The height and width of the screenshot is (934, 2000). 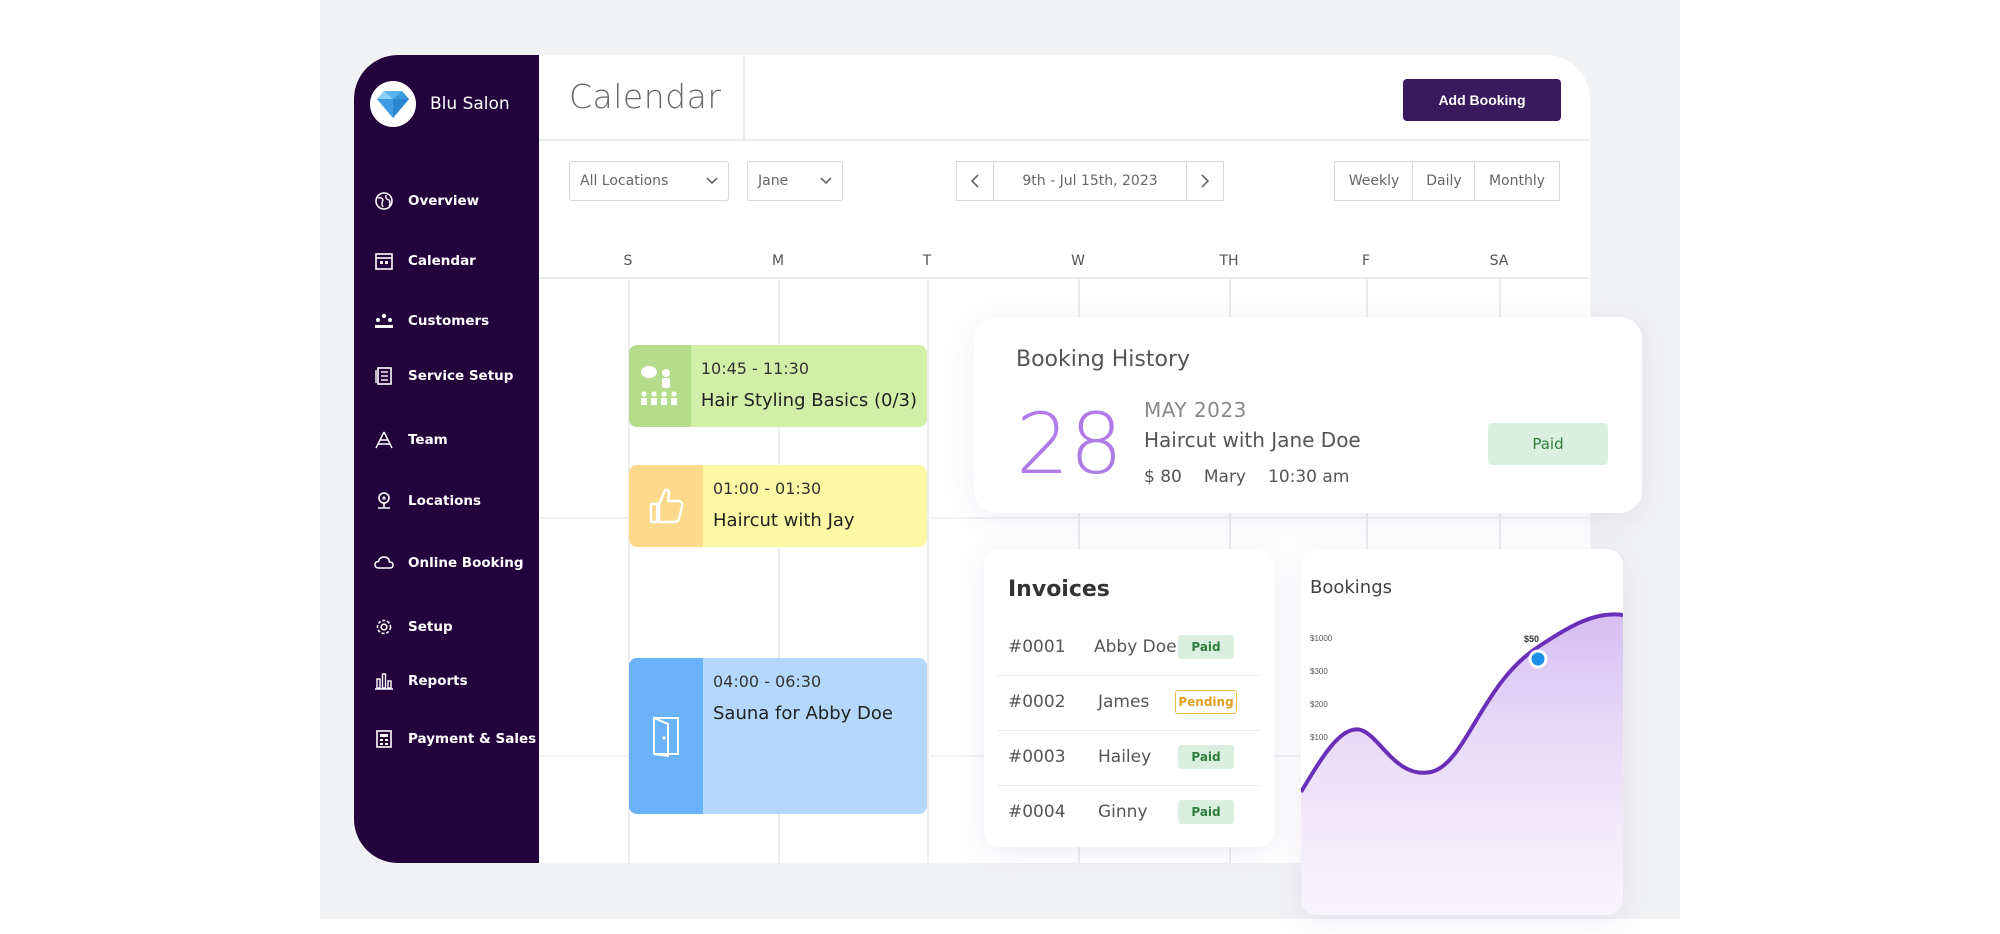 What do you see at coordinates (413, 627) in the screenshot?
I see `sidebar-item-setup: Setup` at bounding box center [413, 627].